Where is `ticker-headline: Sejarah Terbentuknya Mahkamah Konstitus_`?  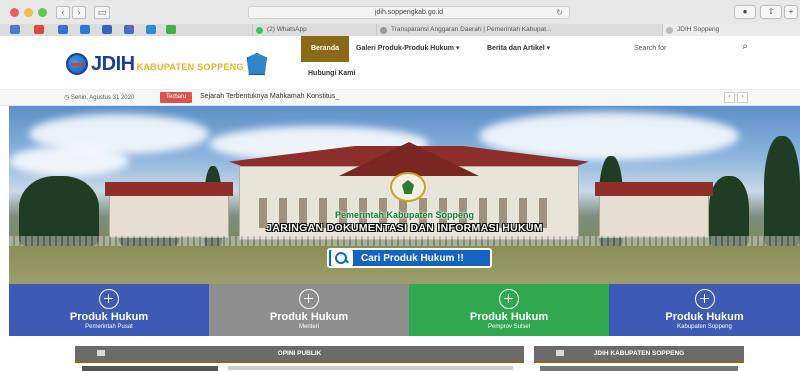
ticker-headline: Sejarah Terbentuknya Mahkamah Konstitus_ is located at coordinates (269, 96).